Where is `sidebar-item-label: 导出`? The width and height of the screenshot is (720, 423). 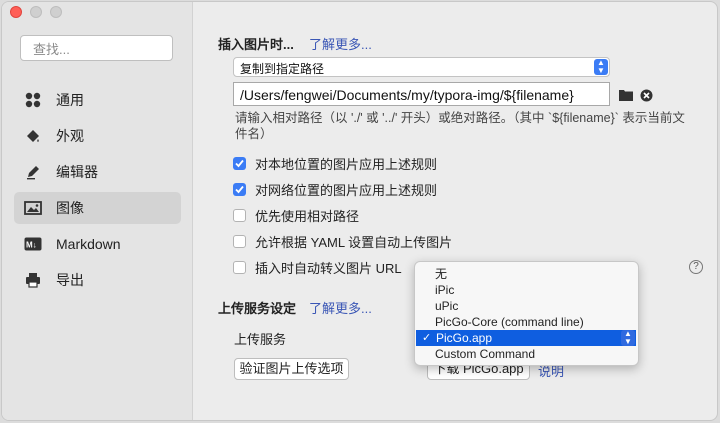
sidebar-item-label: 导出 is located at coordinates (70, 280).